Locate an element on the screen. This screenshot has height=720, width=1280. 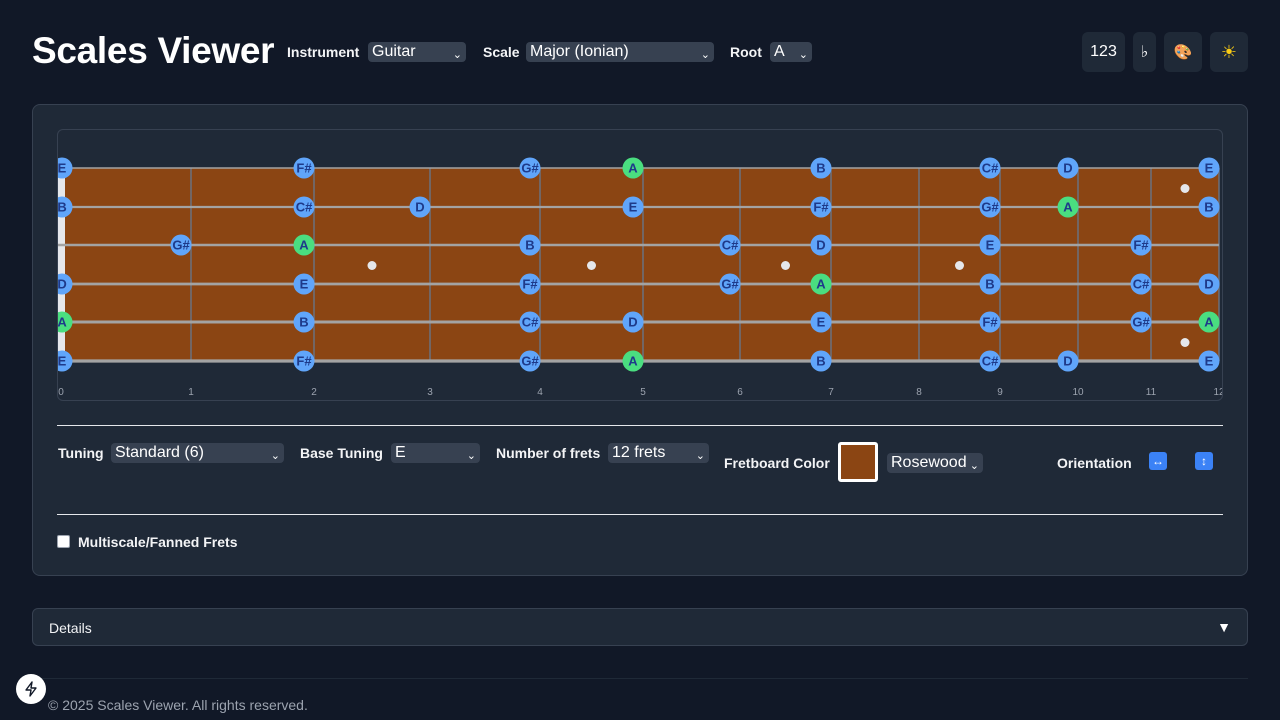
details-label: Details is located at coordinates (70, 628).